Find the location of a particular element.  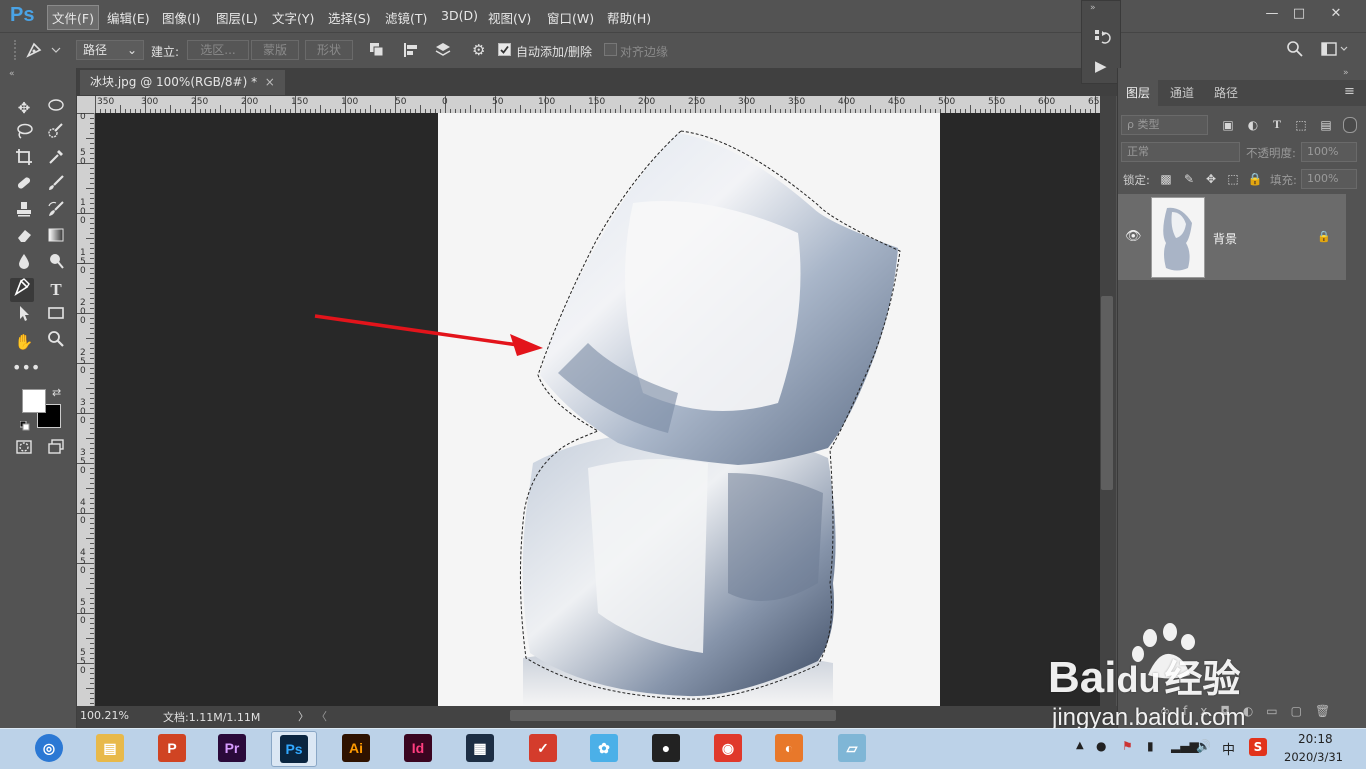

menu-edit: 编辑(E) is located at coordinates (128, 17).